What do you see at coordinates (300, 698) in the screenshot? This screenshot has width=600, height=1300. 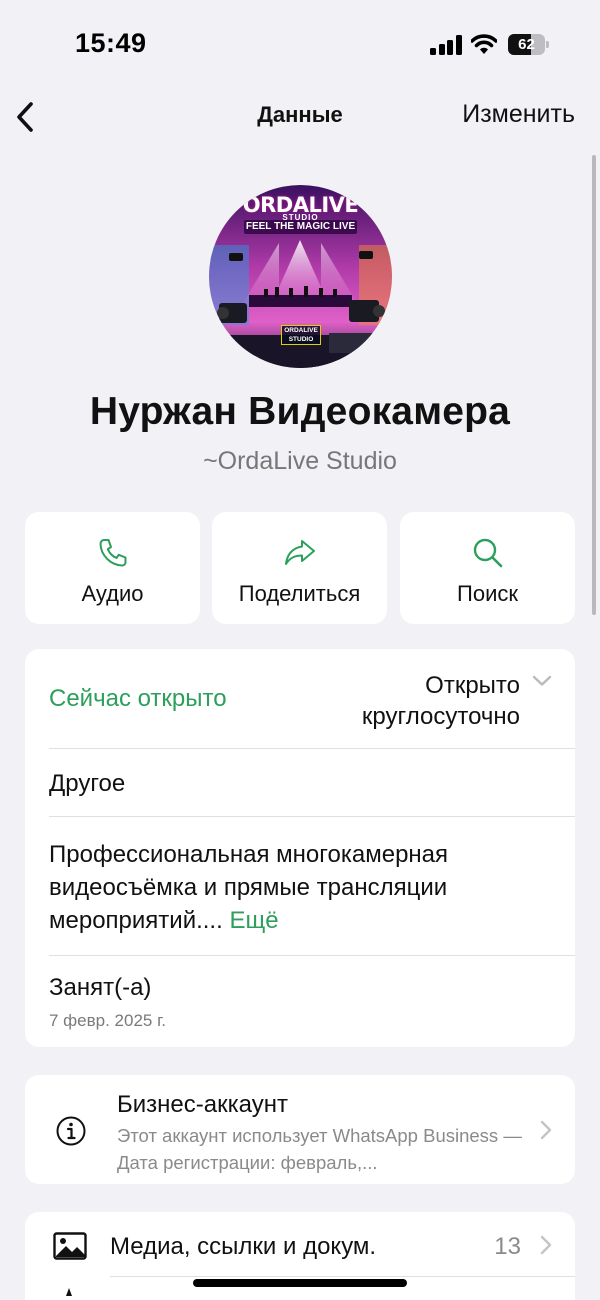 I see `business-hours-row: Сейчас открыто Открыто круглосуточно` at bounding box center [300, 698].